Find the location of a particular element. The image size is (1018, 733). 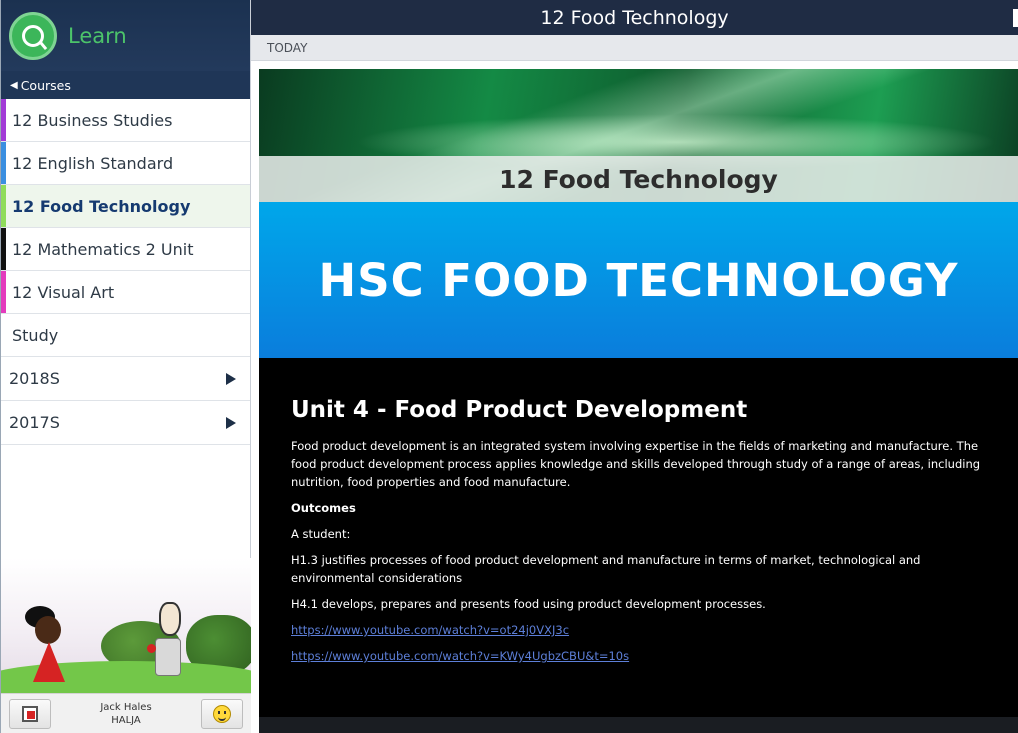

sidebar-item-english-standard: 12 English Standard is located at coordinates (125, 163).